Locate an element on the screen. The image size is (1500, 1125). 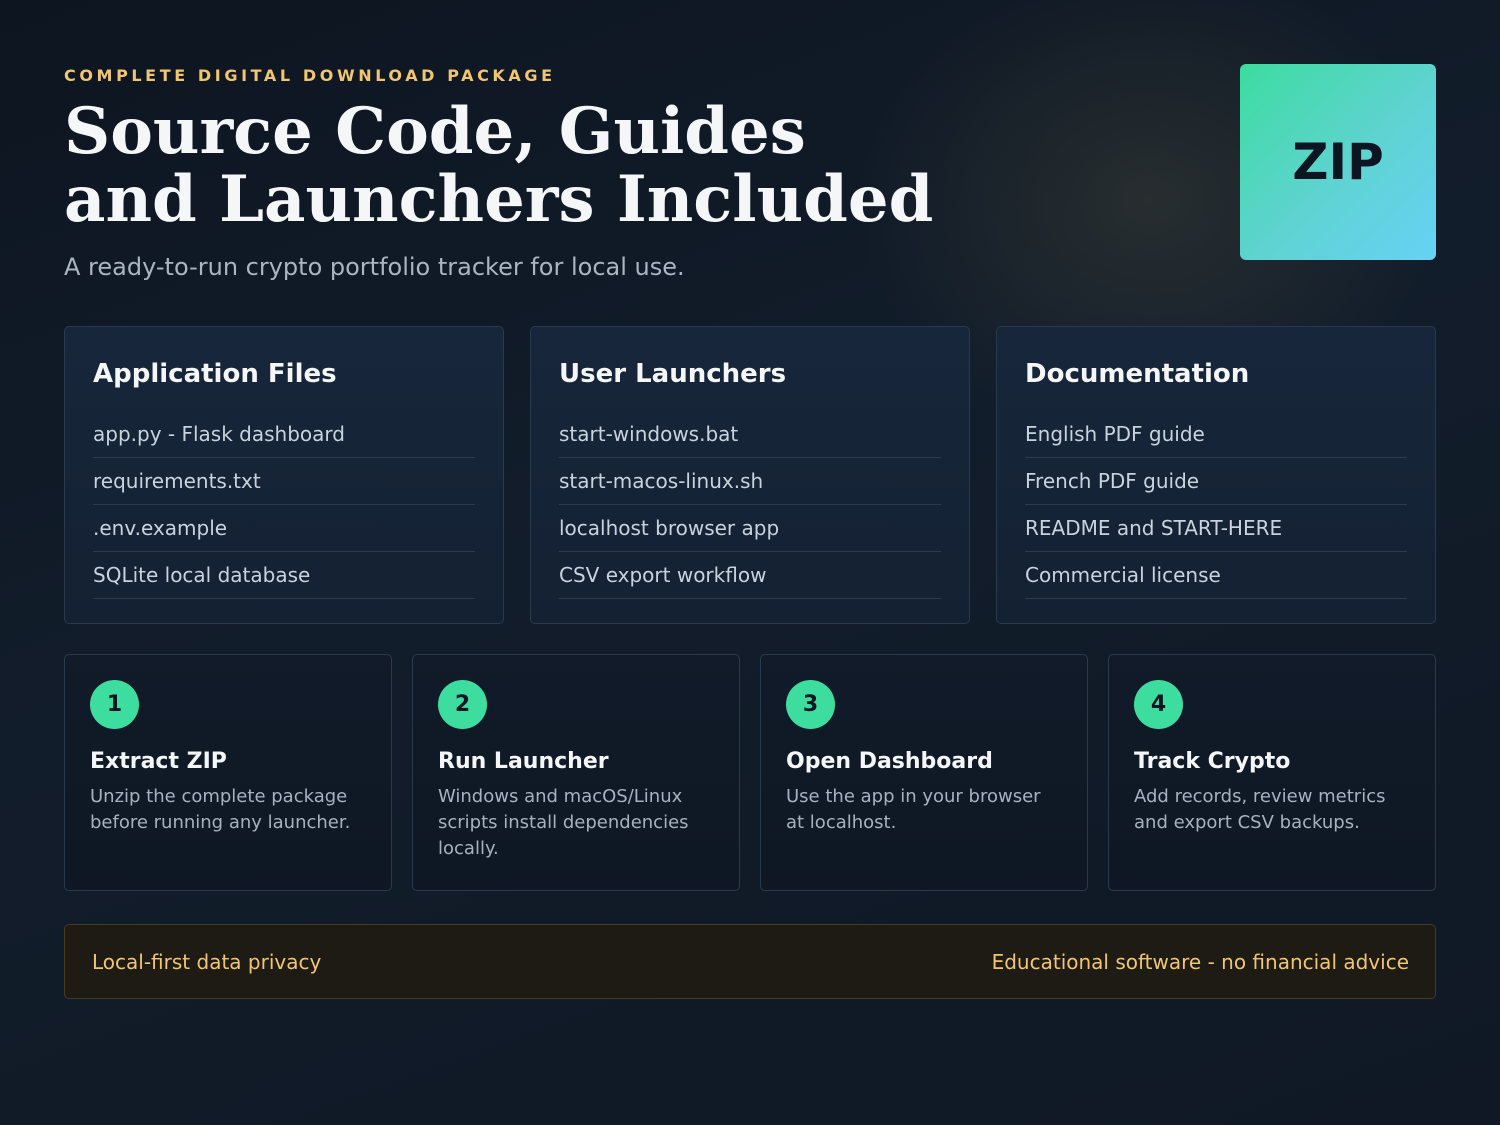
step-title: Open Dashboard is located at coordinates (889, 761).